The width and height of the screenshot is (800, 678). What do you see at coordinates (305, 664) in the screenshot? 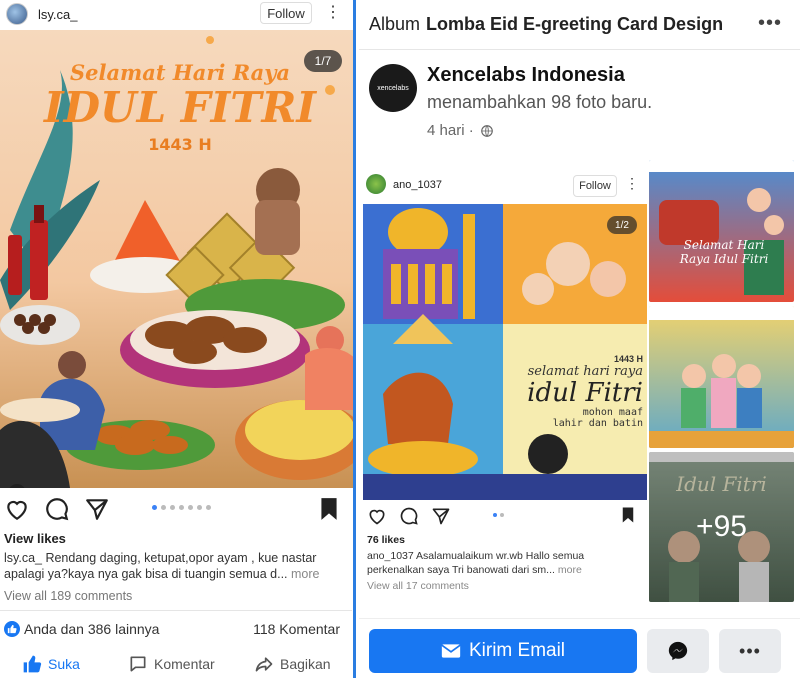
I see `share-button-label: Bagikan` at bounding box center [305, 664].